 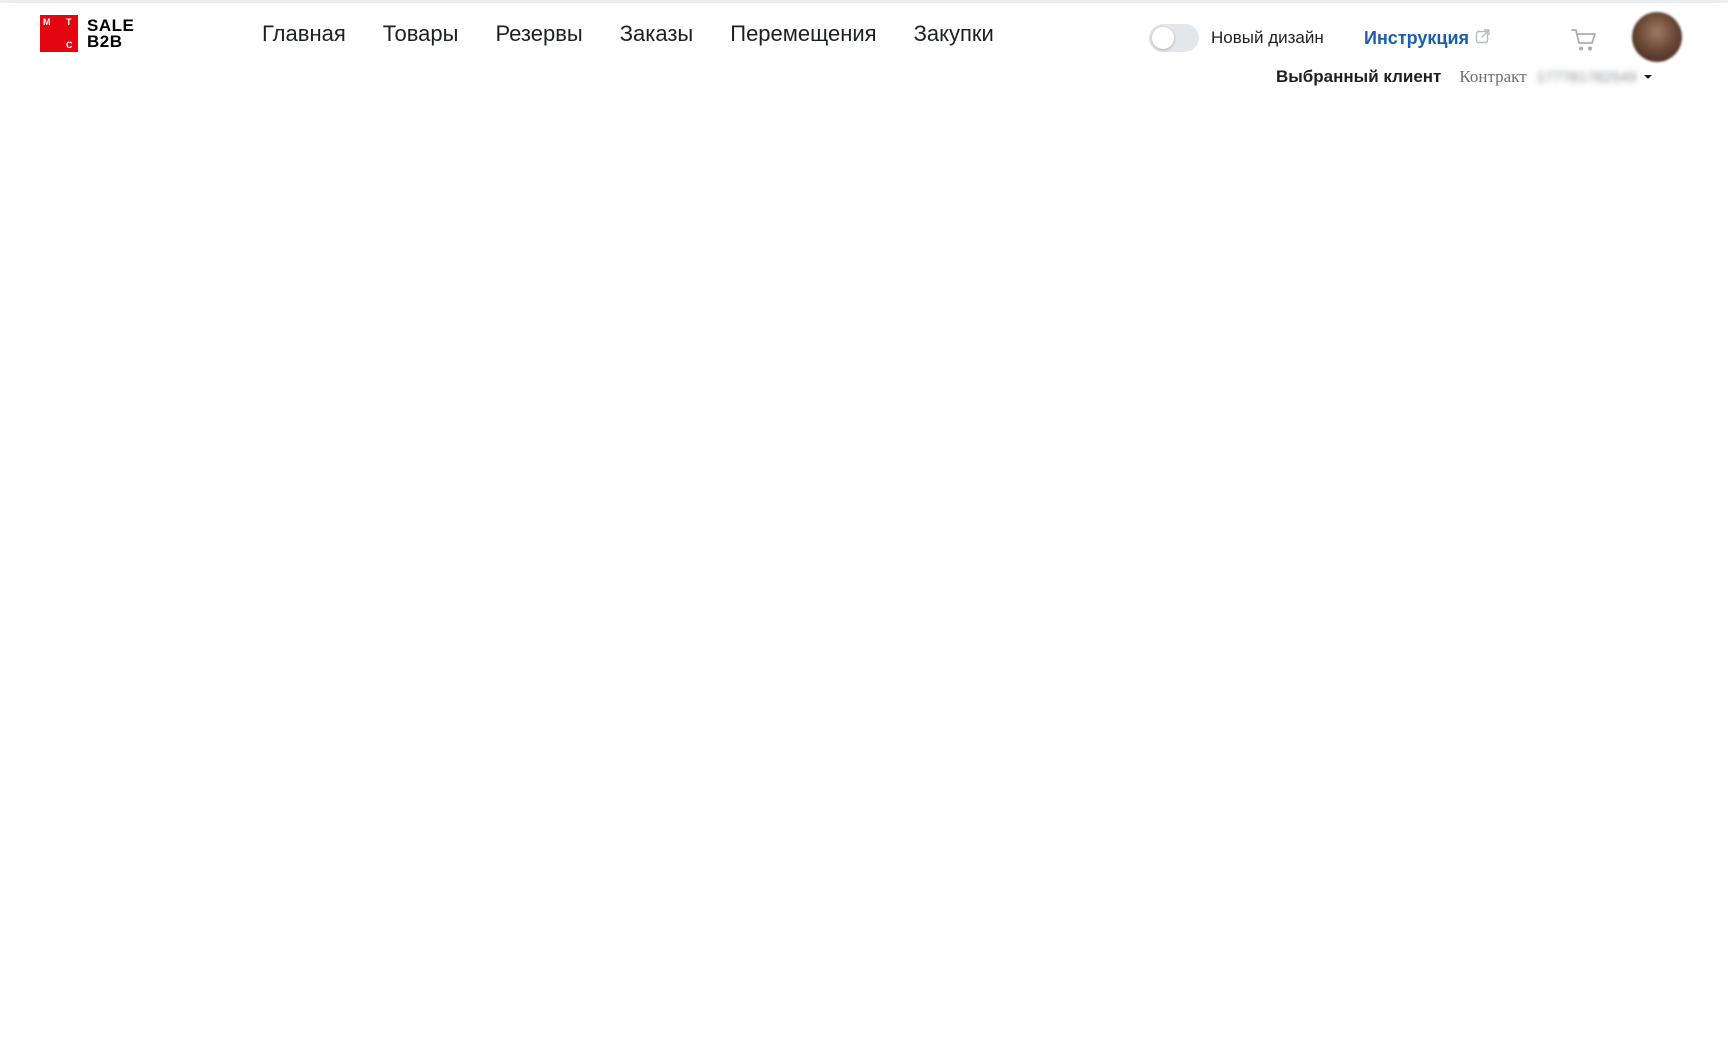 What do you see at coordinates (1493, 76) in the screenshot?
I see `contract-label: Контракт` at bounding box center [1493, 76].